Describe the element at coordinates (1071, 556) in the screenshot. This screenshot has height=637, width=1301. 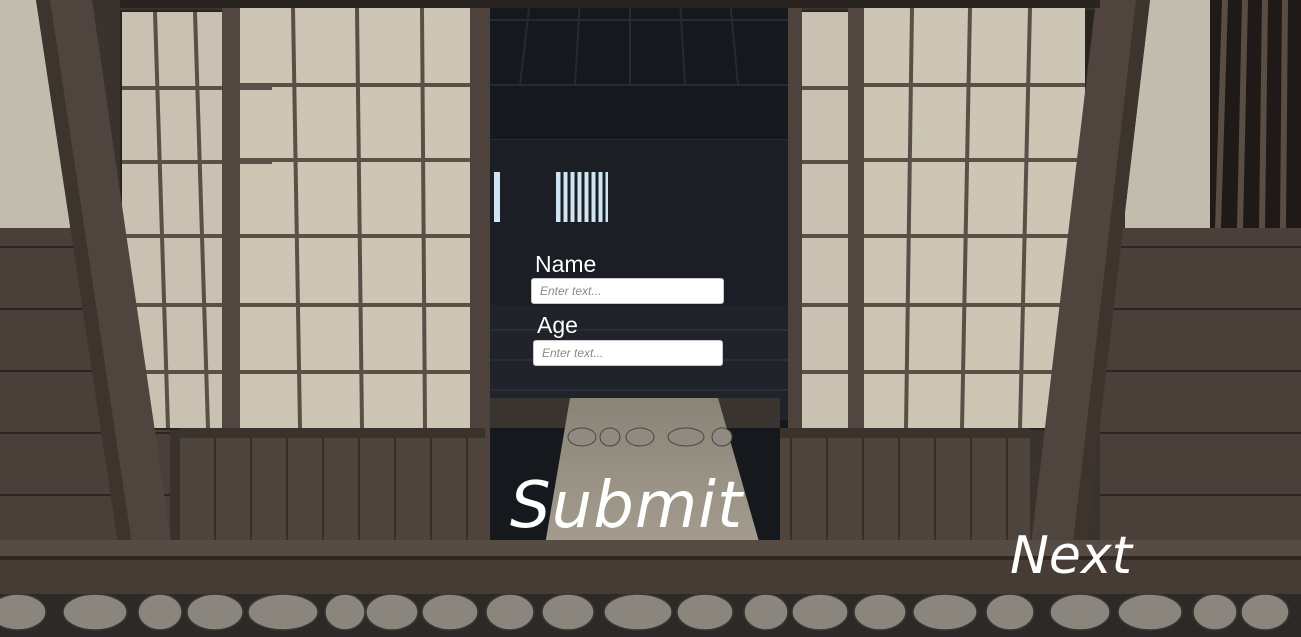
I see `next-button: Next` at that location.